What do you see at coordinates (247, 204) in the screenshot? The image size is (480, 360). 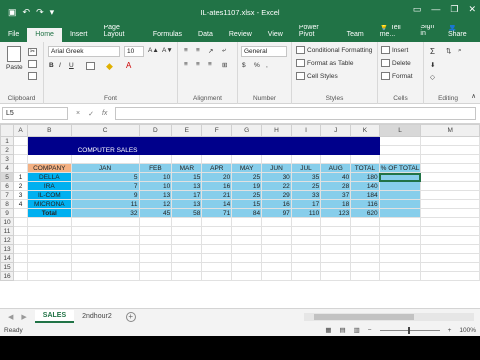 I see `value-cell: 15` at bounding box center [247, 204].